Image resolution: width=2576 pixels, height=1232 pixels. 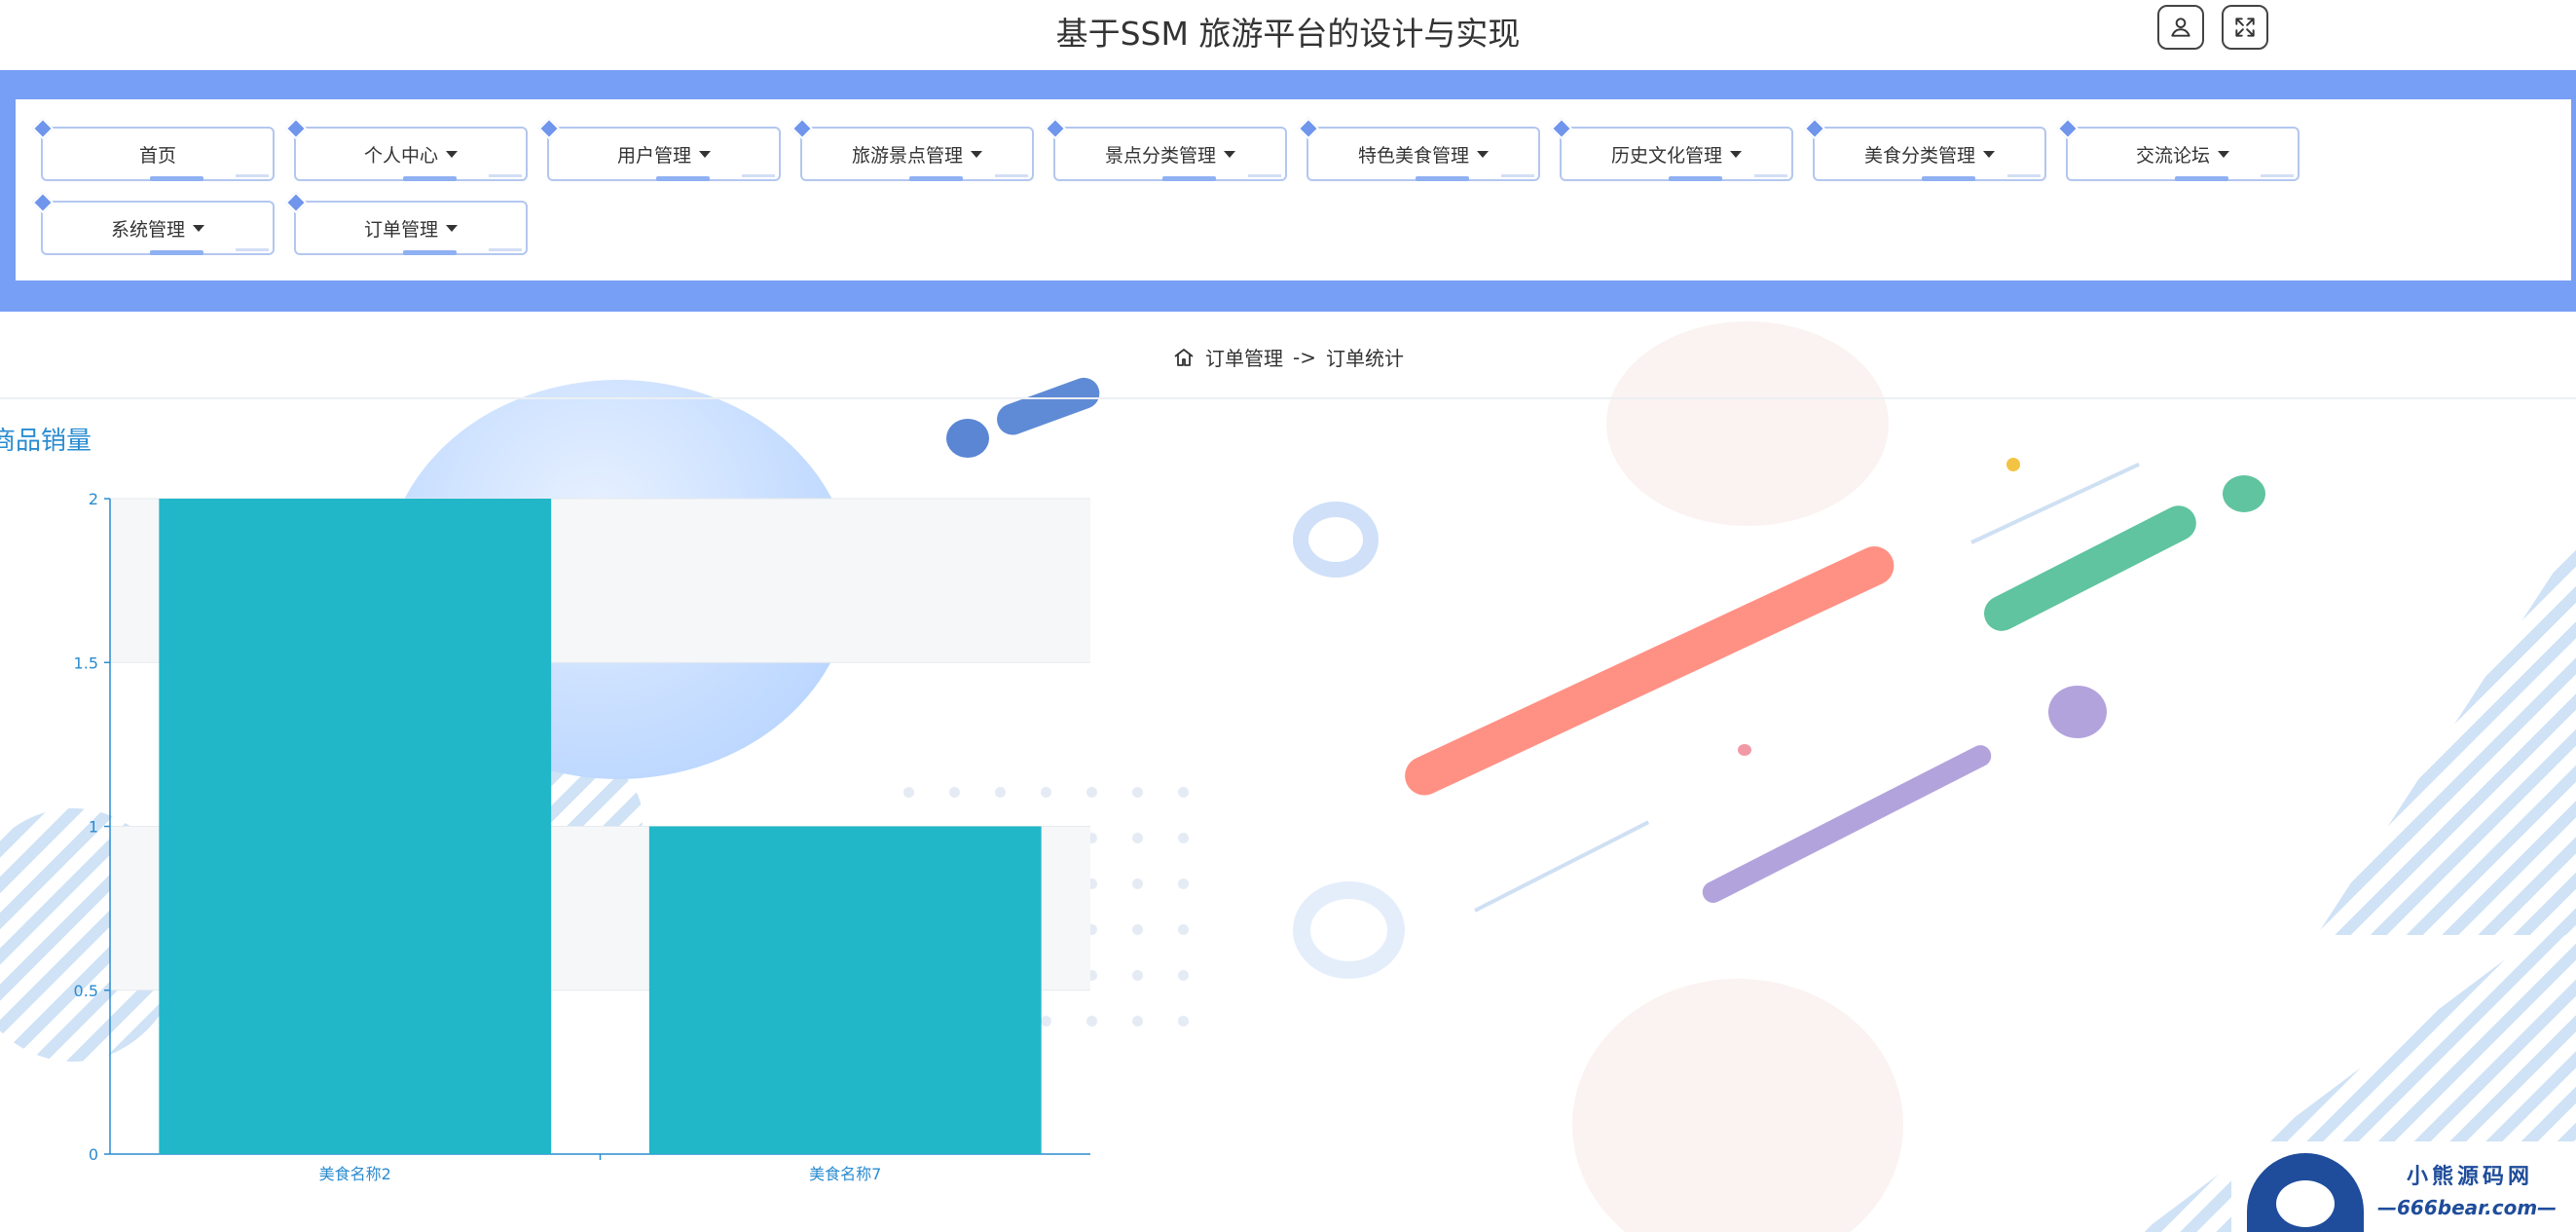 What do you see at coordinates (157, 155) in the screenshot?
I see `nav-item-label: 首页` at bounding box center [157, 155].